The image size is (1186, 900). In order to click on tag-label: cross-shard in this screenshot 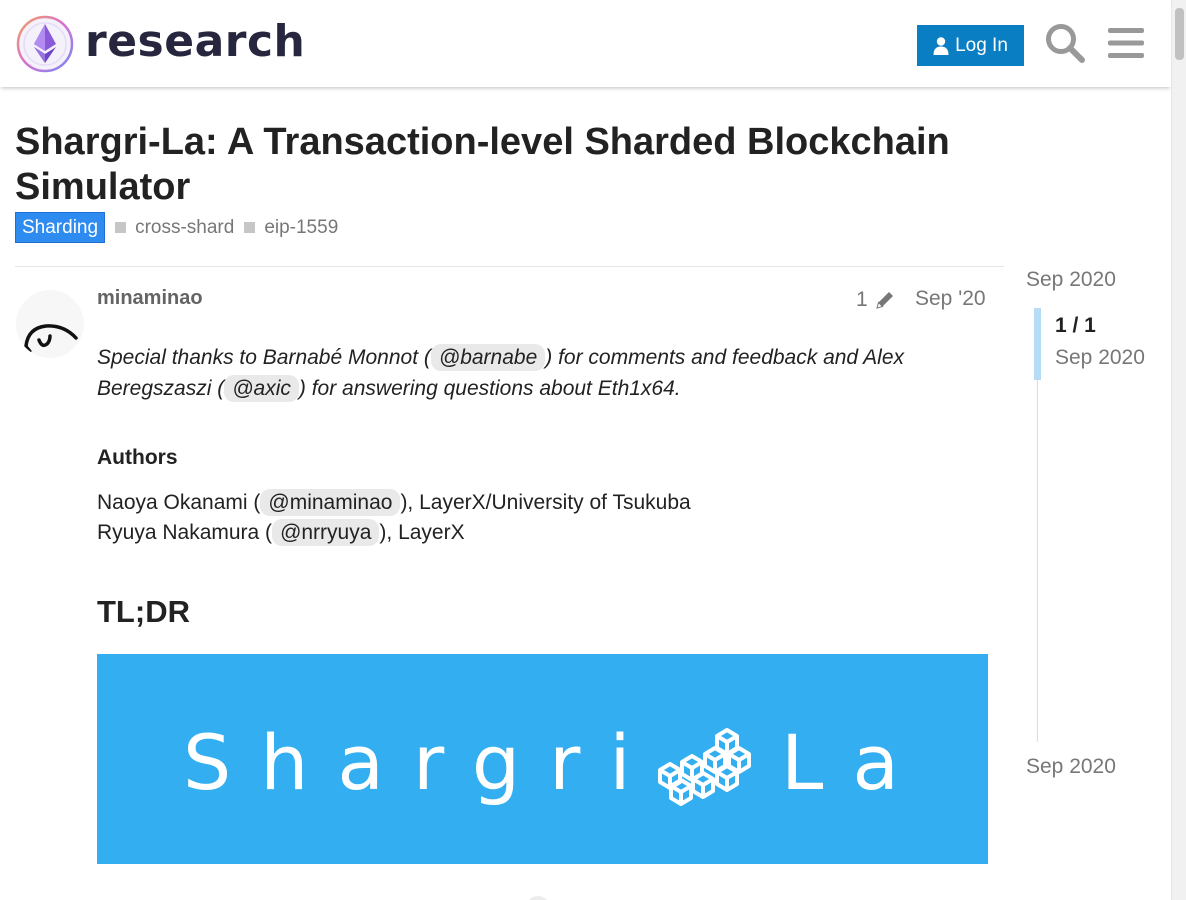, I will do `click(185, 227)`.